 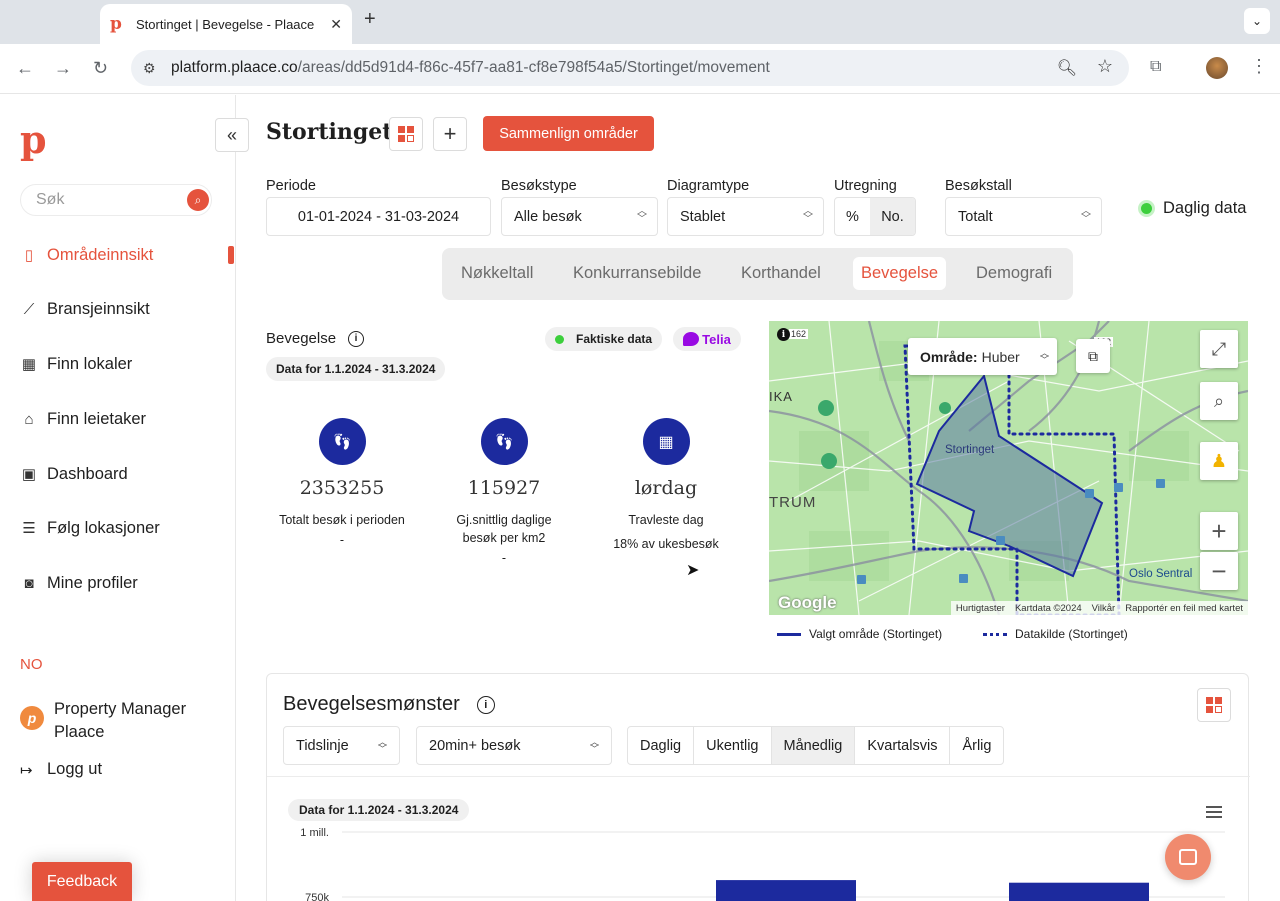 I want to click on telia-logo: Telia, so click(x=707, y=339).